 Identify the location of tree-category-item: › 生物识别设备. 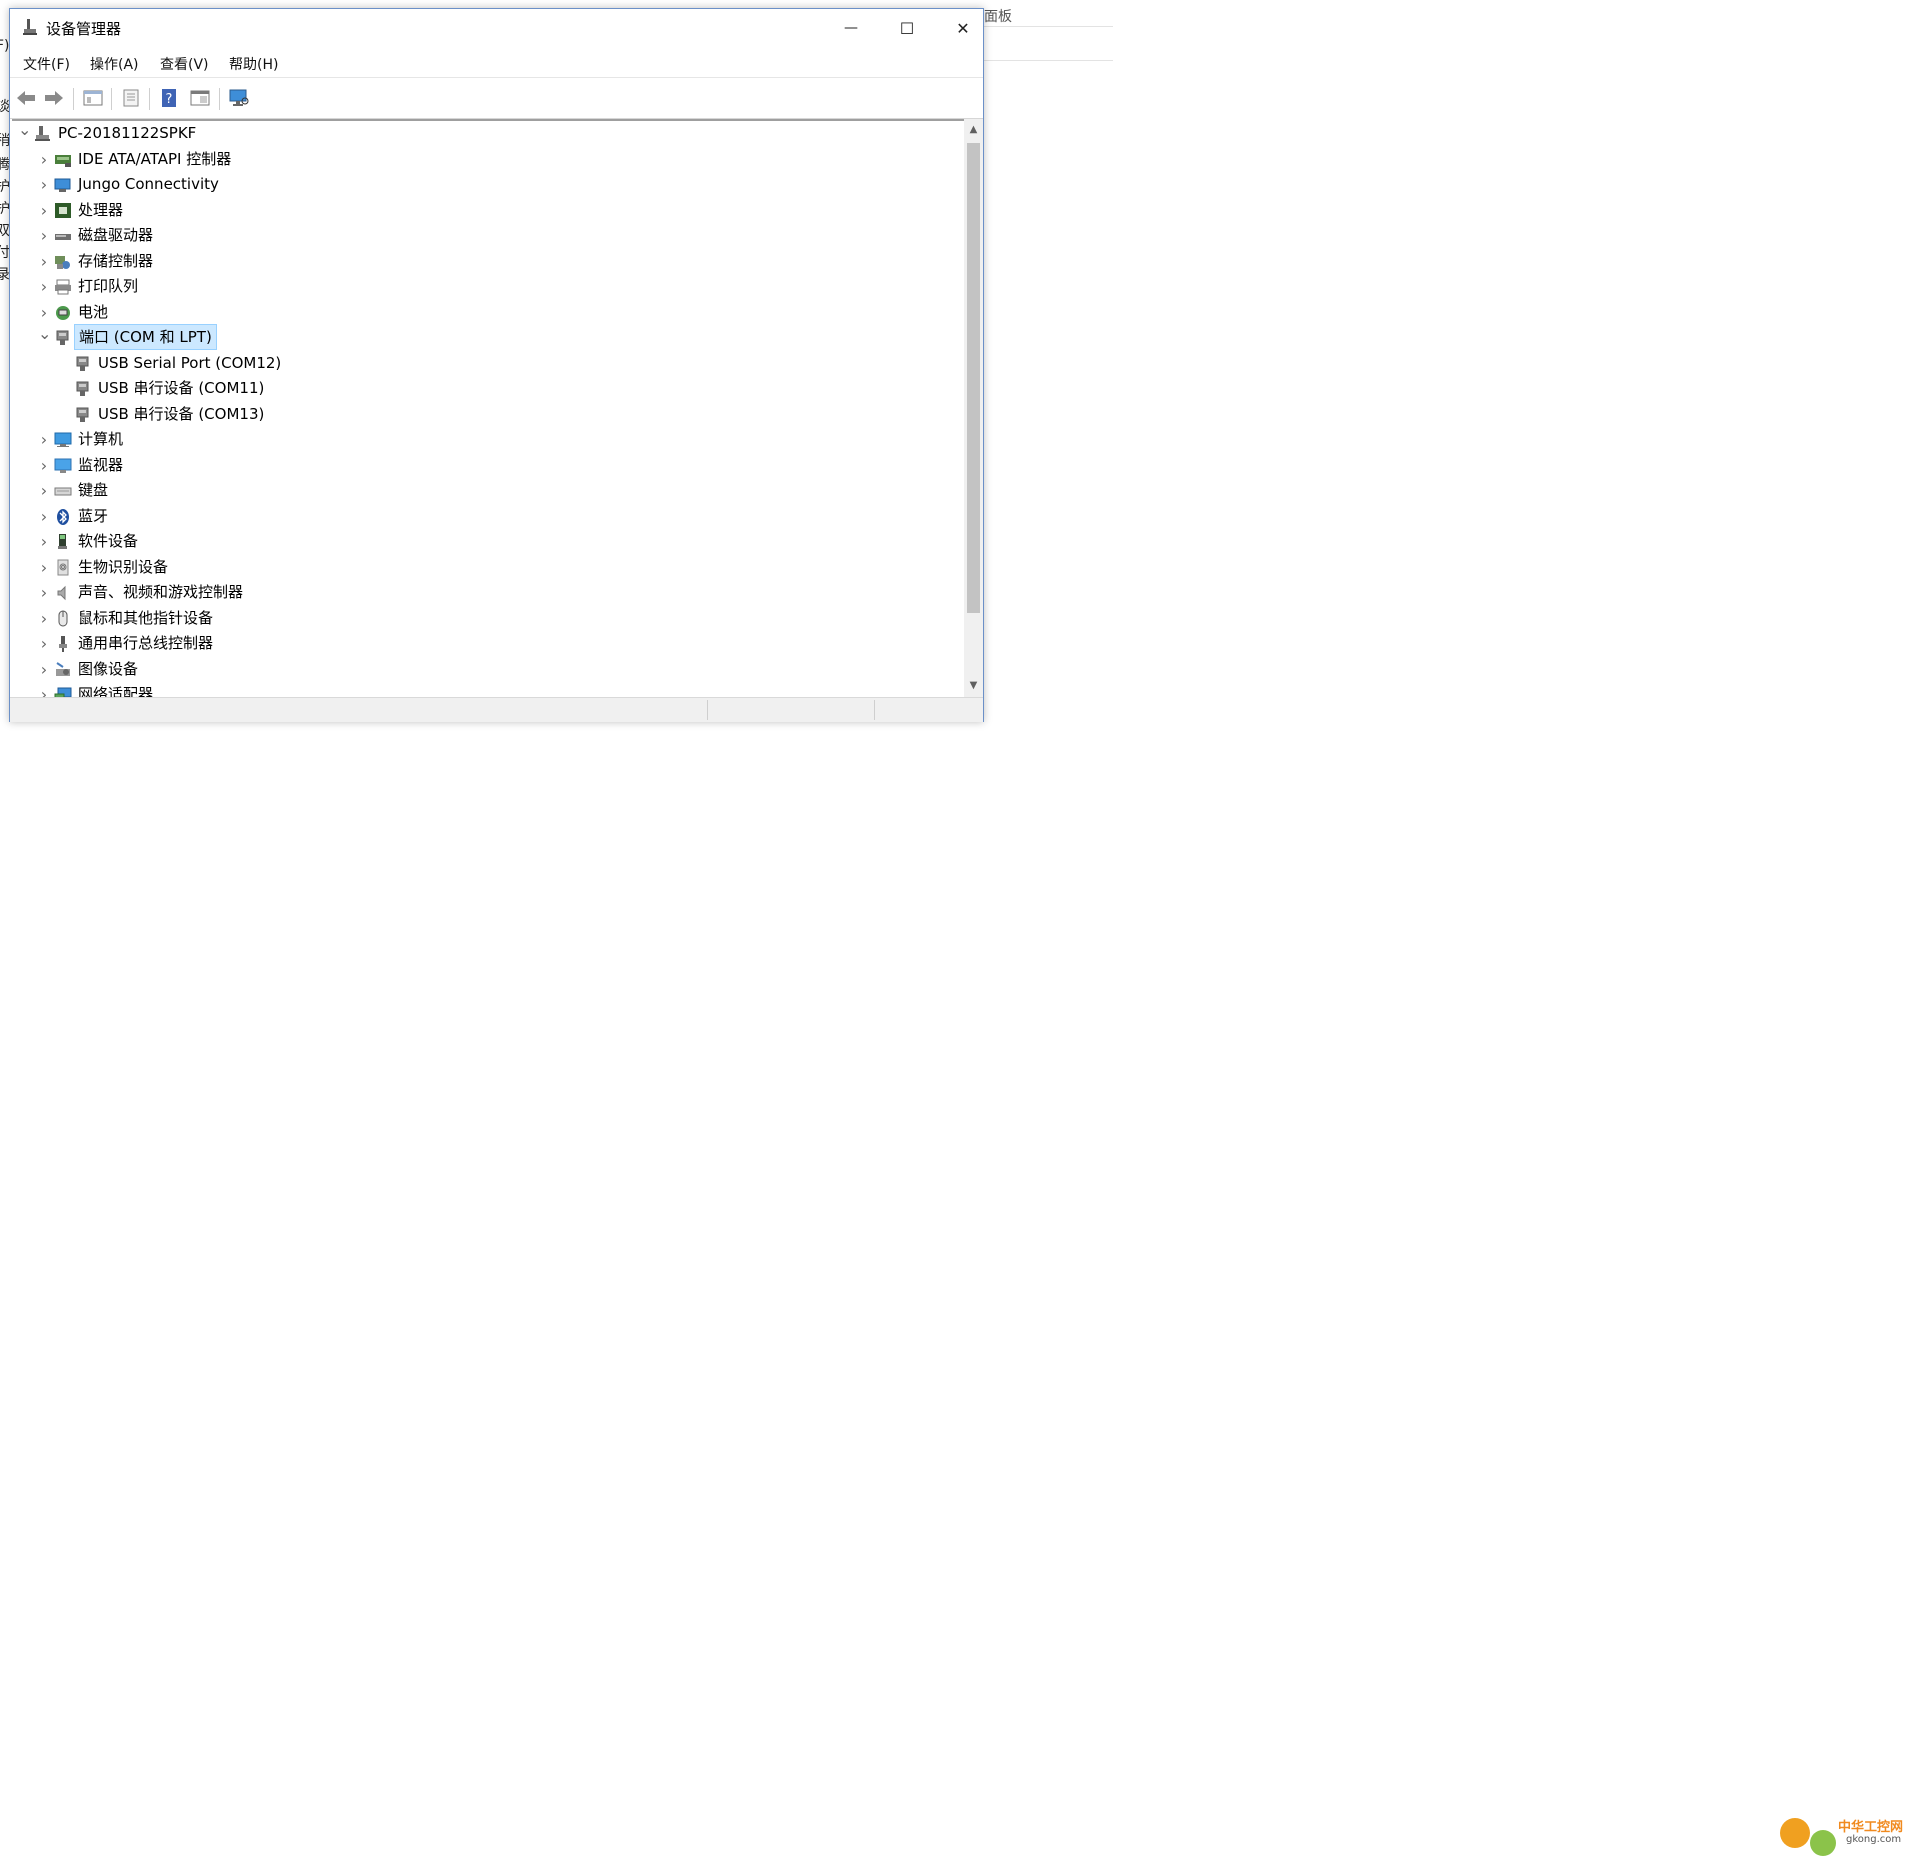
(482, 567).